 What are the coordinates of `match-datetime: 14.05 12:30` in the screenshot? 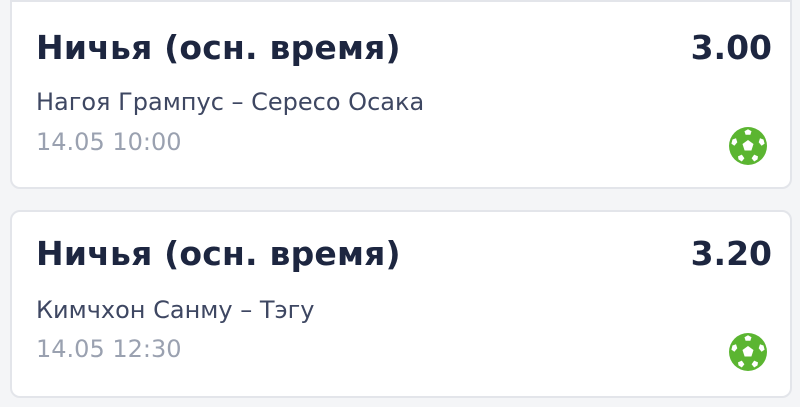 It's located at (109, 349).